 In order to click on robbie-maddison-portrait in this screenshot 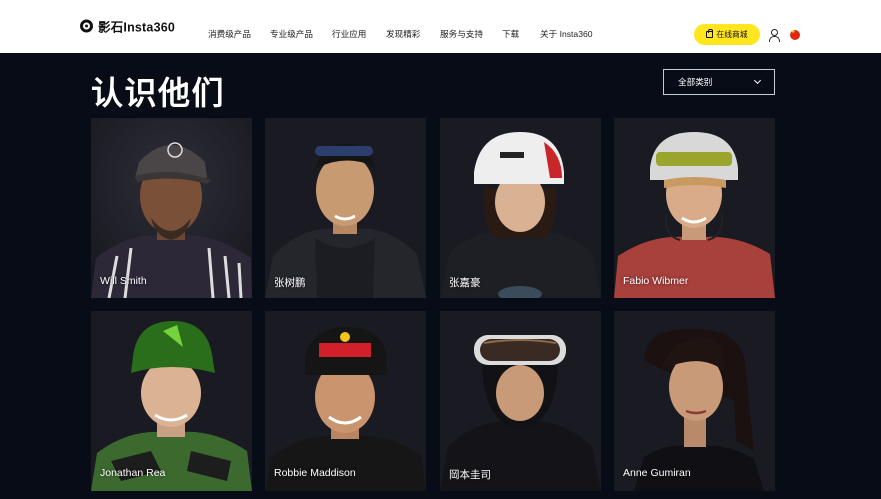, I will do `click(345, 401)`.